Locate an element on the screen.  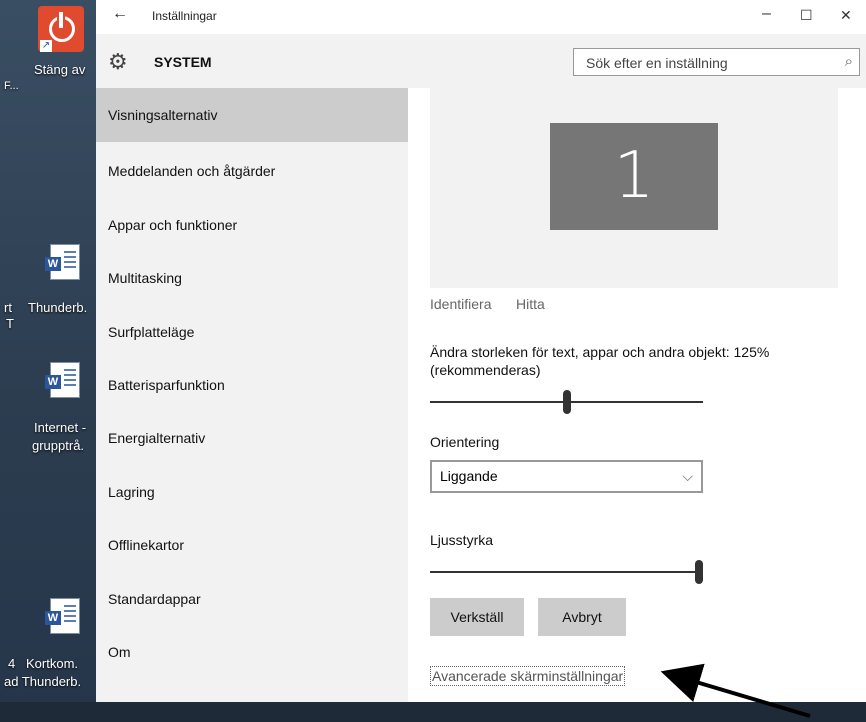
apply-button: Verkställ is located at coordinates (477, 617).